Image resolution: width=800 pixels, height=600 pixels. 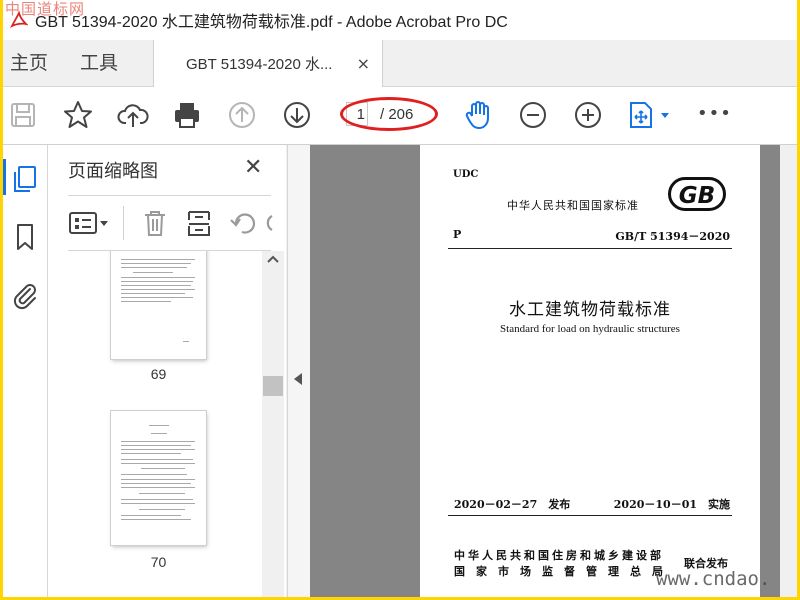 What do you see at coordinates (590, 515) in the screenshot?
I see `doc-bottom-rule` at bounding box center [590, 515].